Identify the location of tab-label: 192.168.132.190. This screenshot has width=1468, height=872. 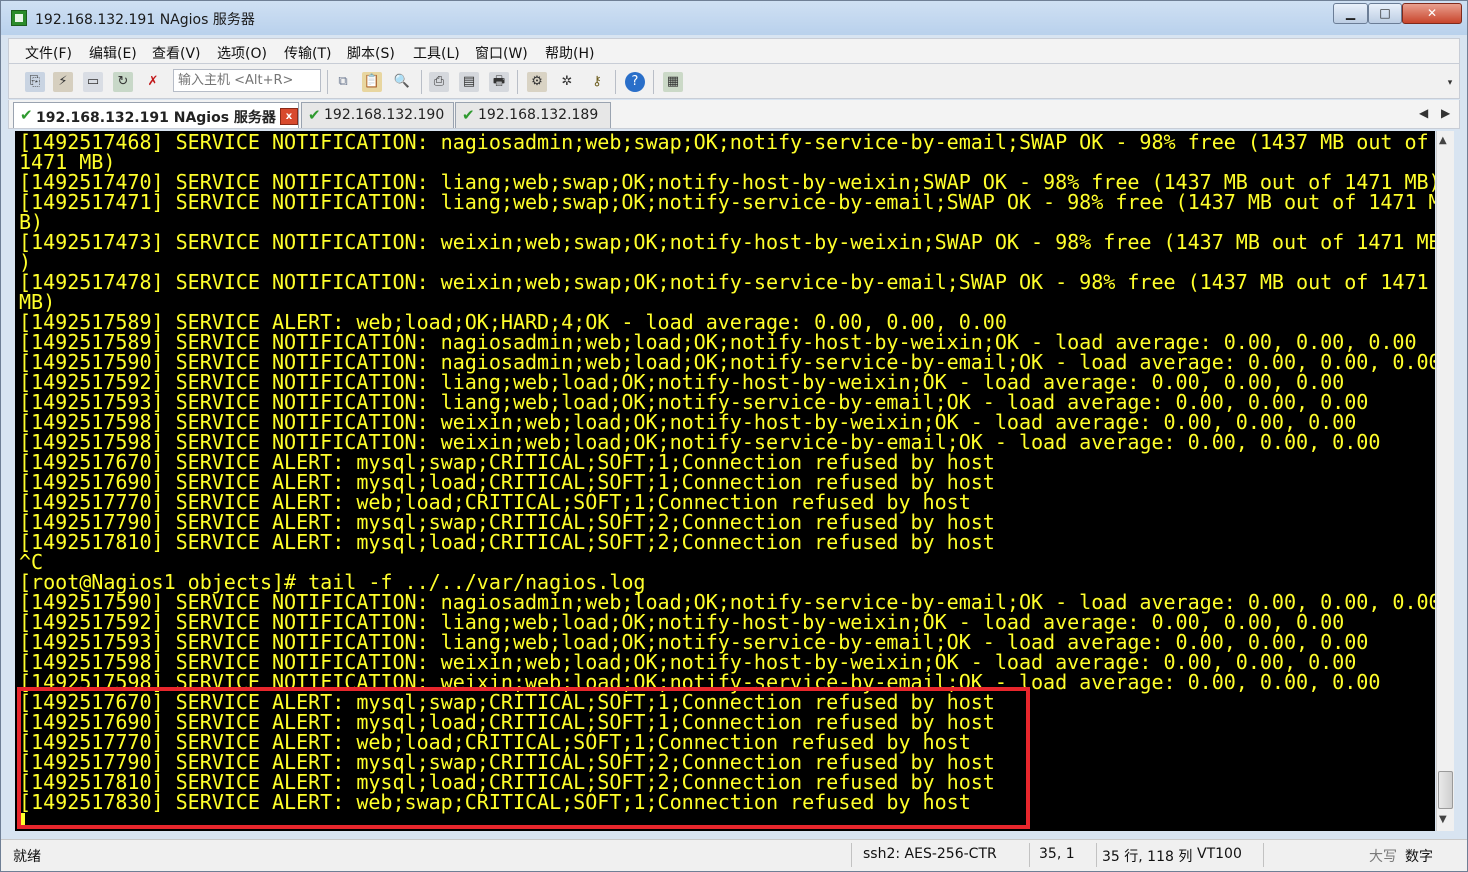
(384, 115).